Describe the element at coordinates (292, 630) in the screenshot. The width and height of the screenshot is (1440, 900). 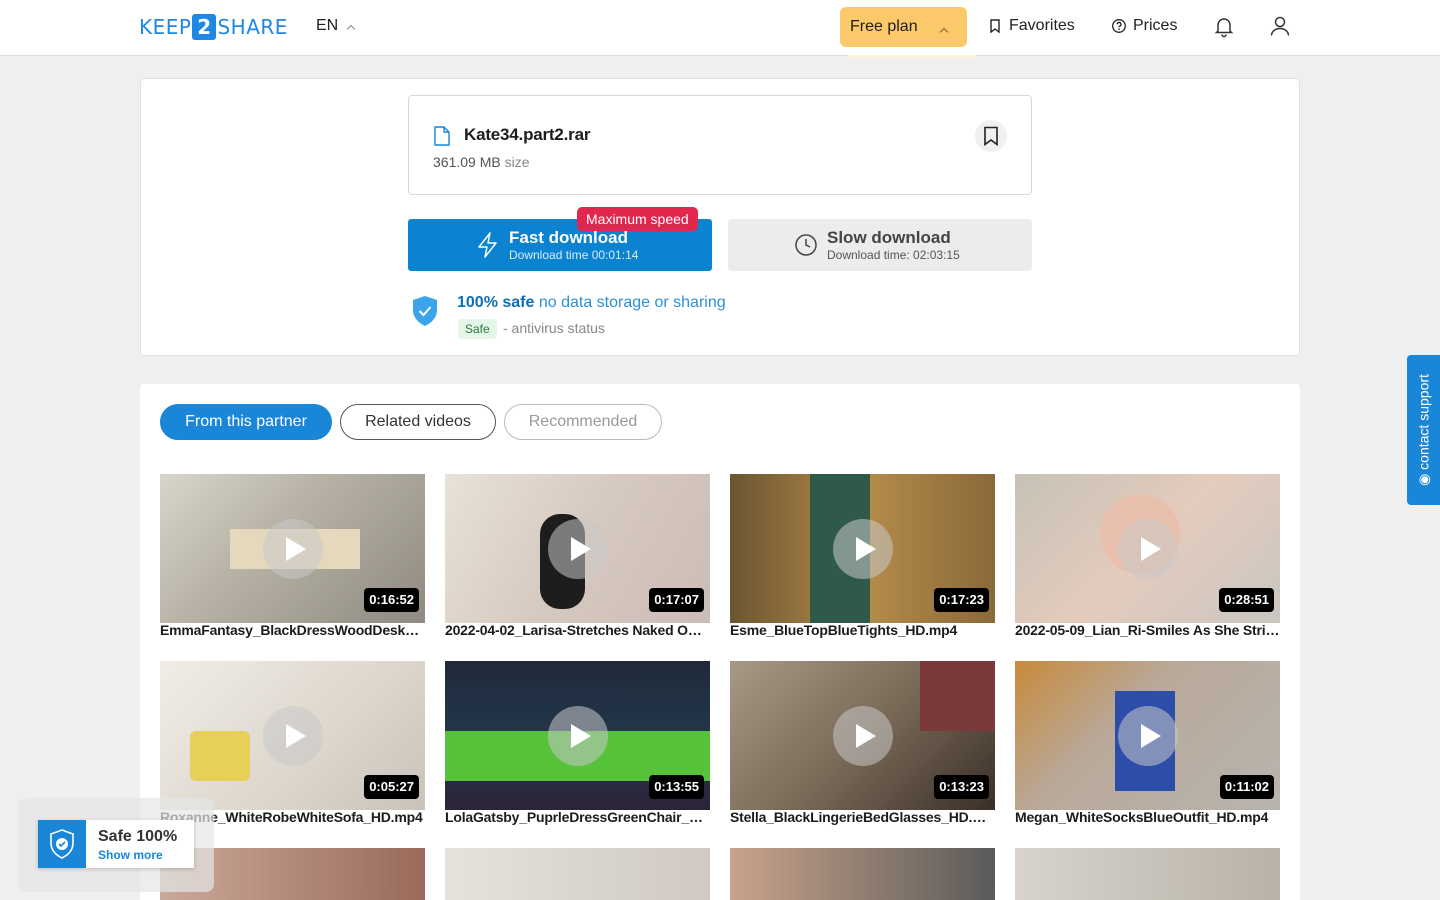
I see `video-title: EmmaFantasy_BlackDressWoodDesk_HD.mp4` at that location.